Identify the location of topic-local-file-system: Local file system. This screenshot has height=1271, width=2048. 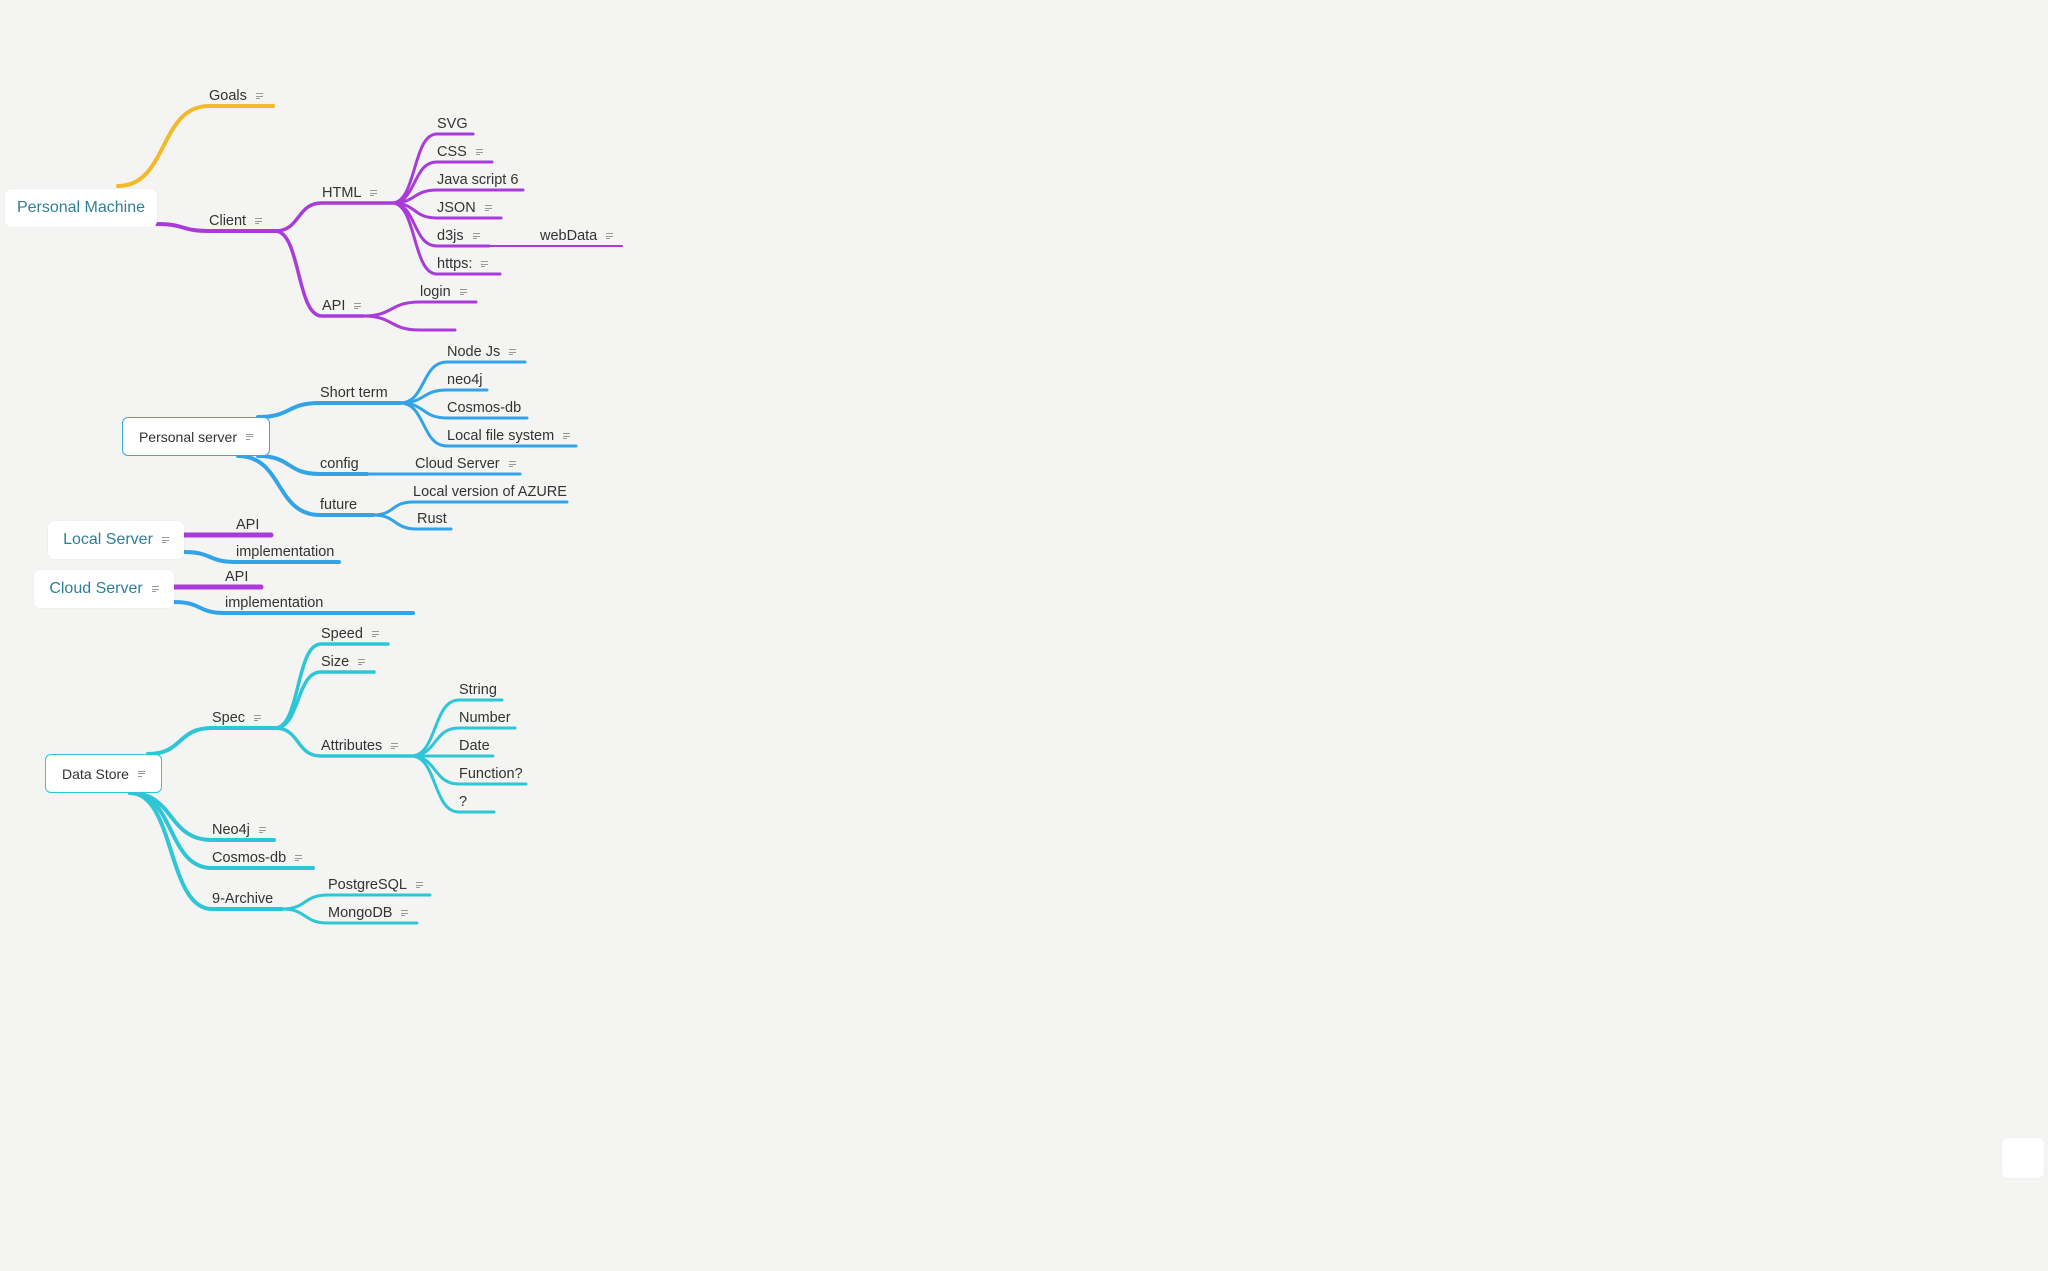
(509, 436).